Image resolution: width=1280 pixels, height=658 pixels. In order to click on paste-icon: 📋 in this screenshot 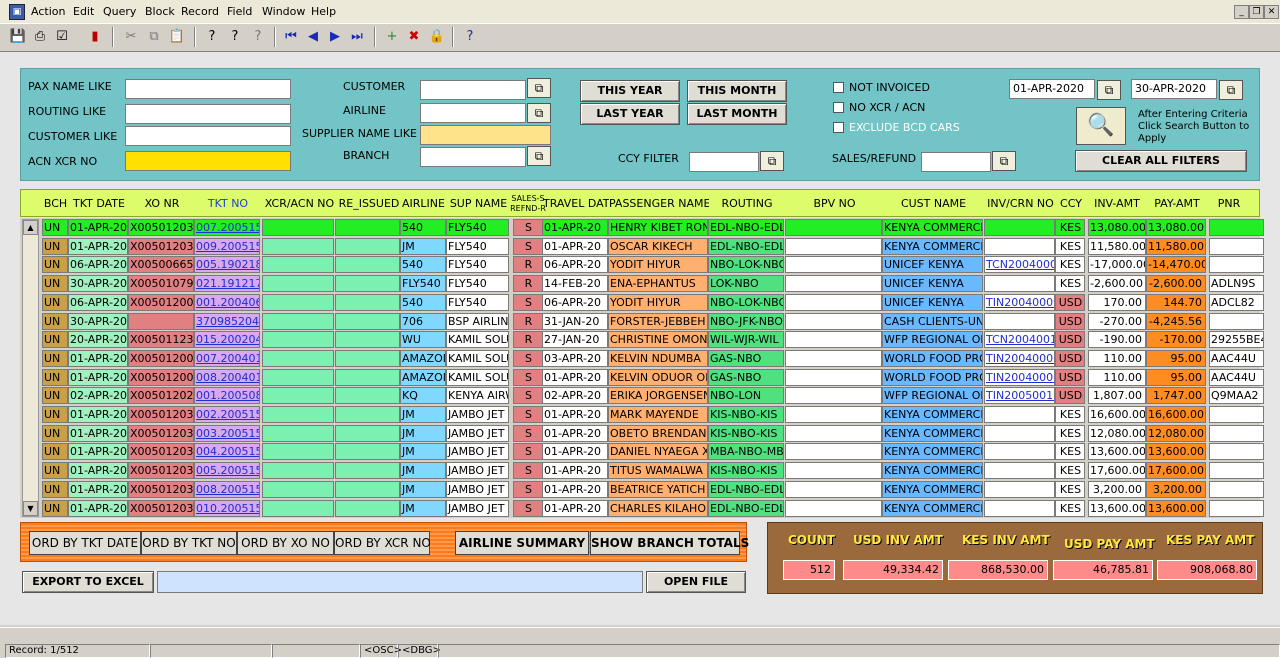, I will do `click(177, 37)`.